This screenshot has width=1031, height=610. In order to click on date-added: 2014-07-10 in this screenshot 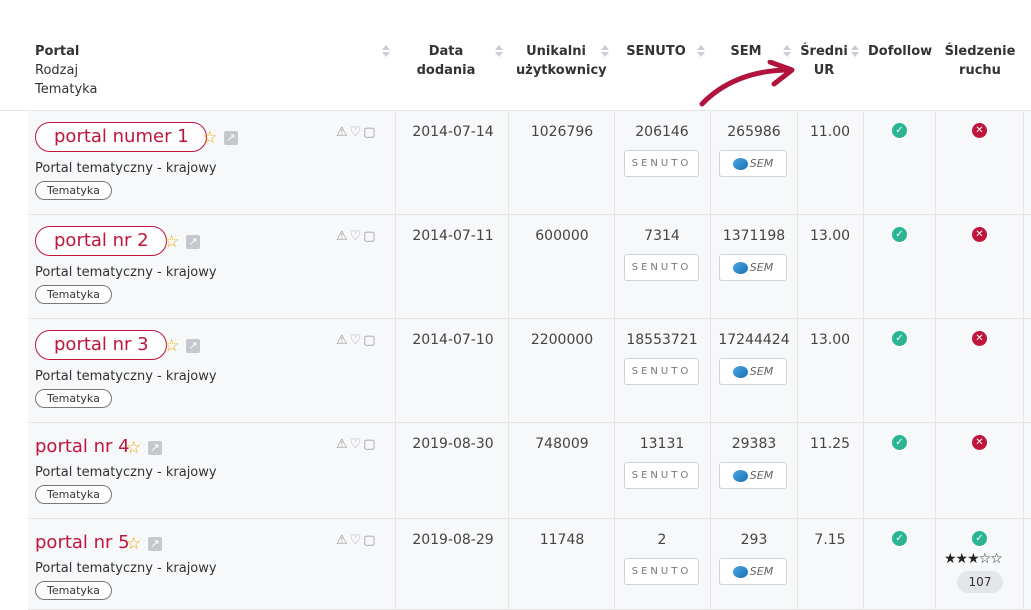, I will do `click(453, 340)`.